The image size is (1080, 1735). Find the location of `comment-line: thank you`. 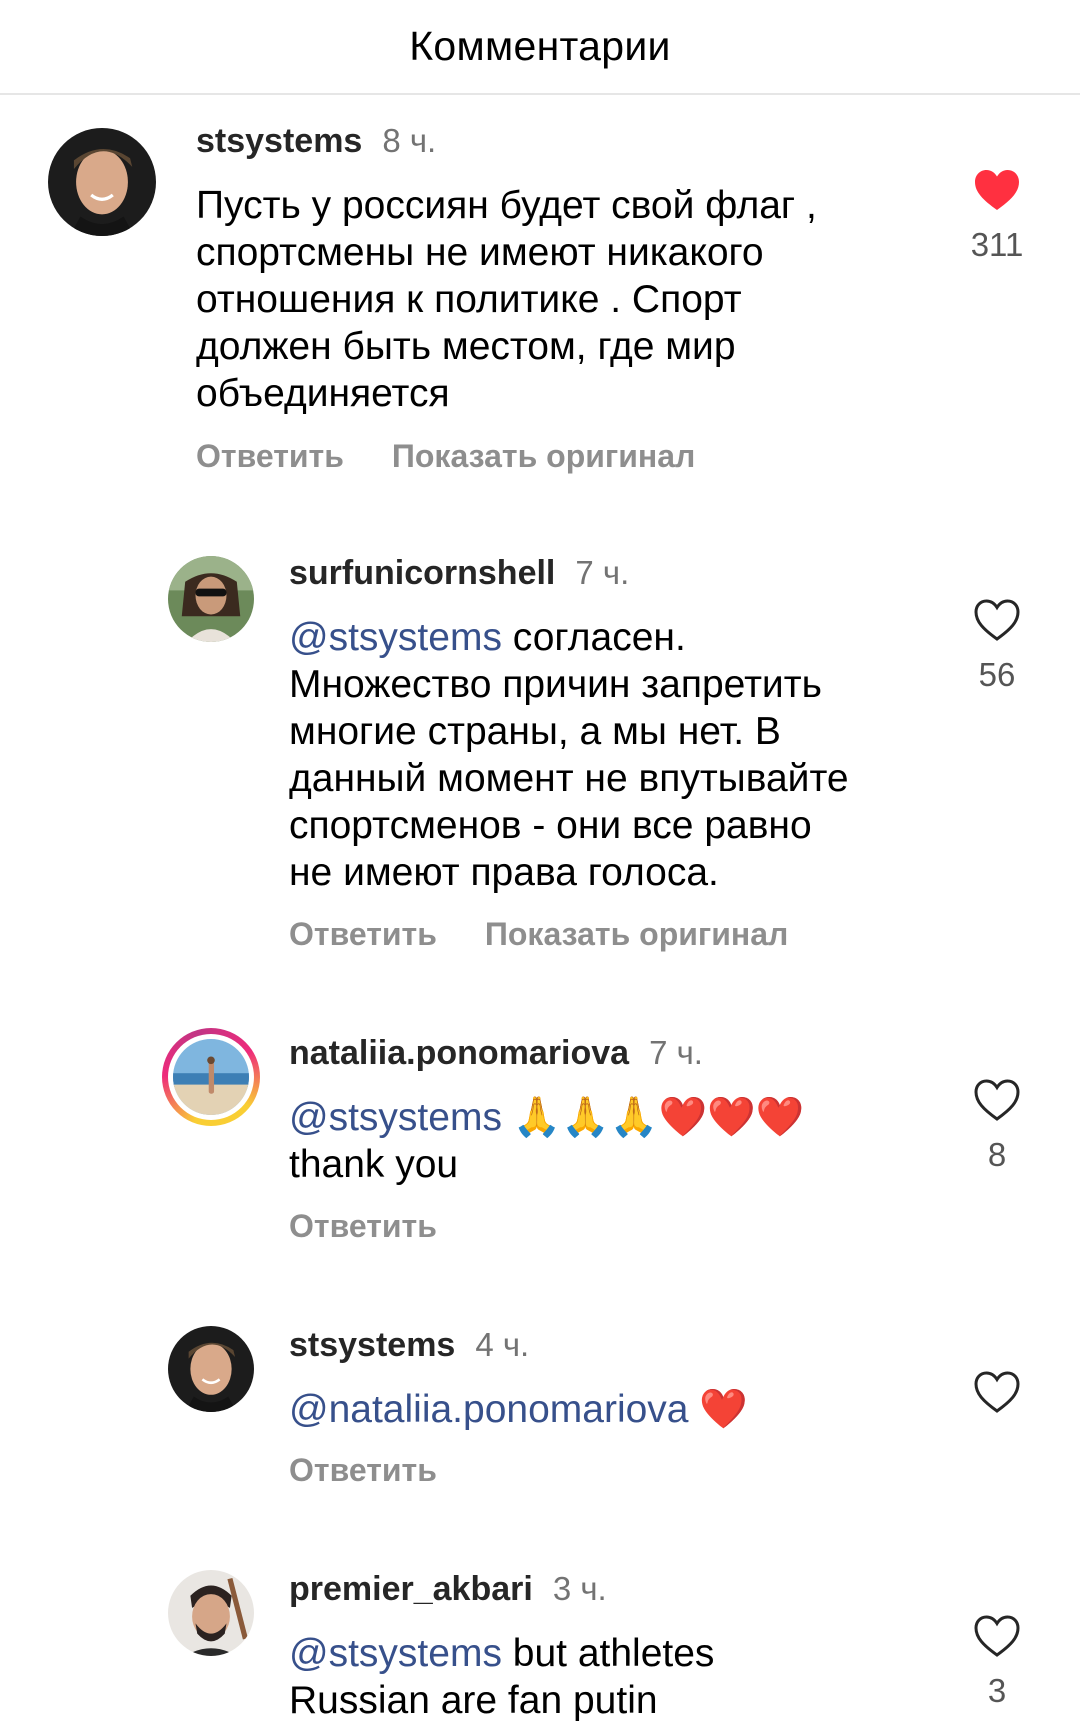

comment-line: thank you is located at coordinates (374, 1164).